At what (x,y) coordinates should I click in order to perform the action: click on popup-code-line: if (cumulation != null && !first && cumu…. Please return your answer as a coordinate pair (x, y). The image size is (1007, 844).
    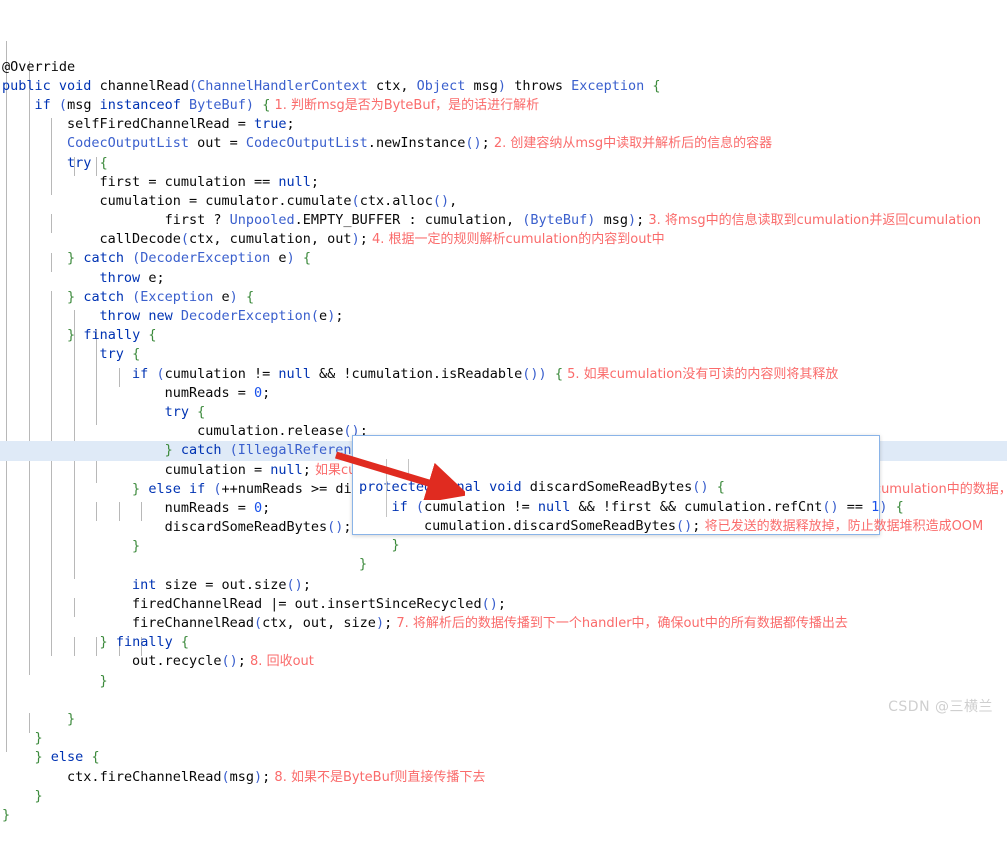
    Looking at the image, I should click on (631, 507).